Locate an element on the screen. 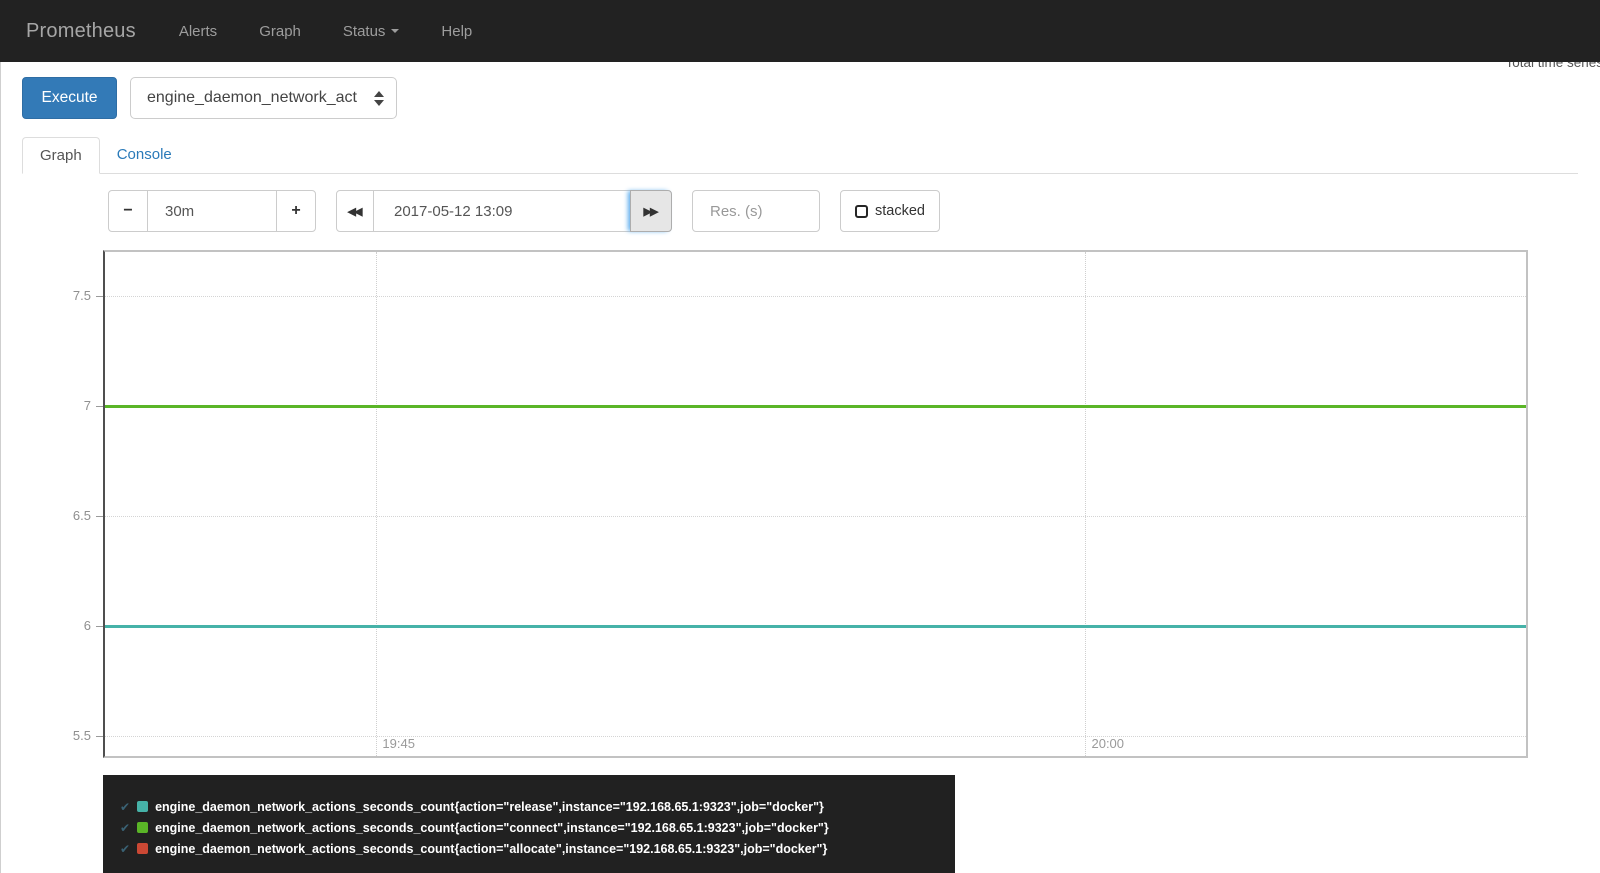 The image size is (1600, 873). nav-item-label: Graph is located at coordinates (280, 31).